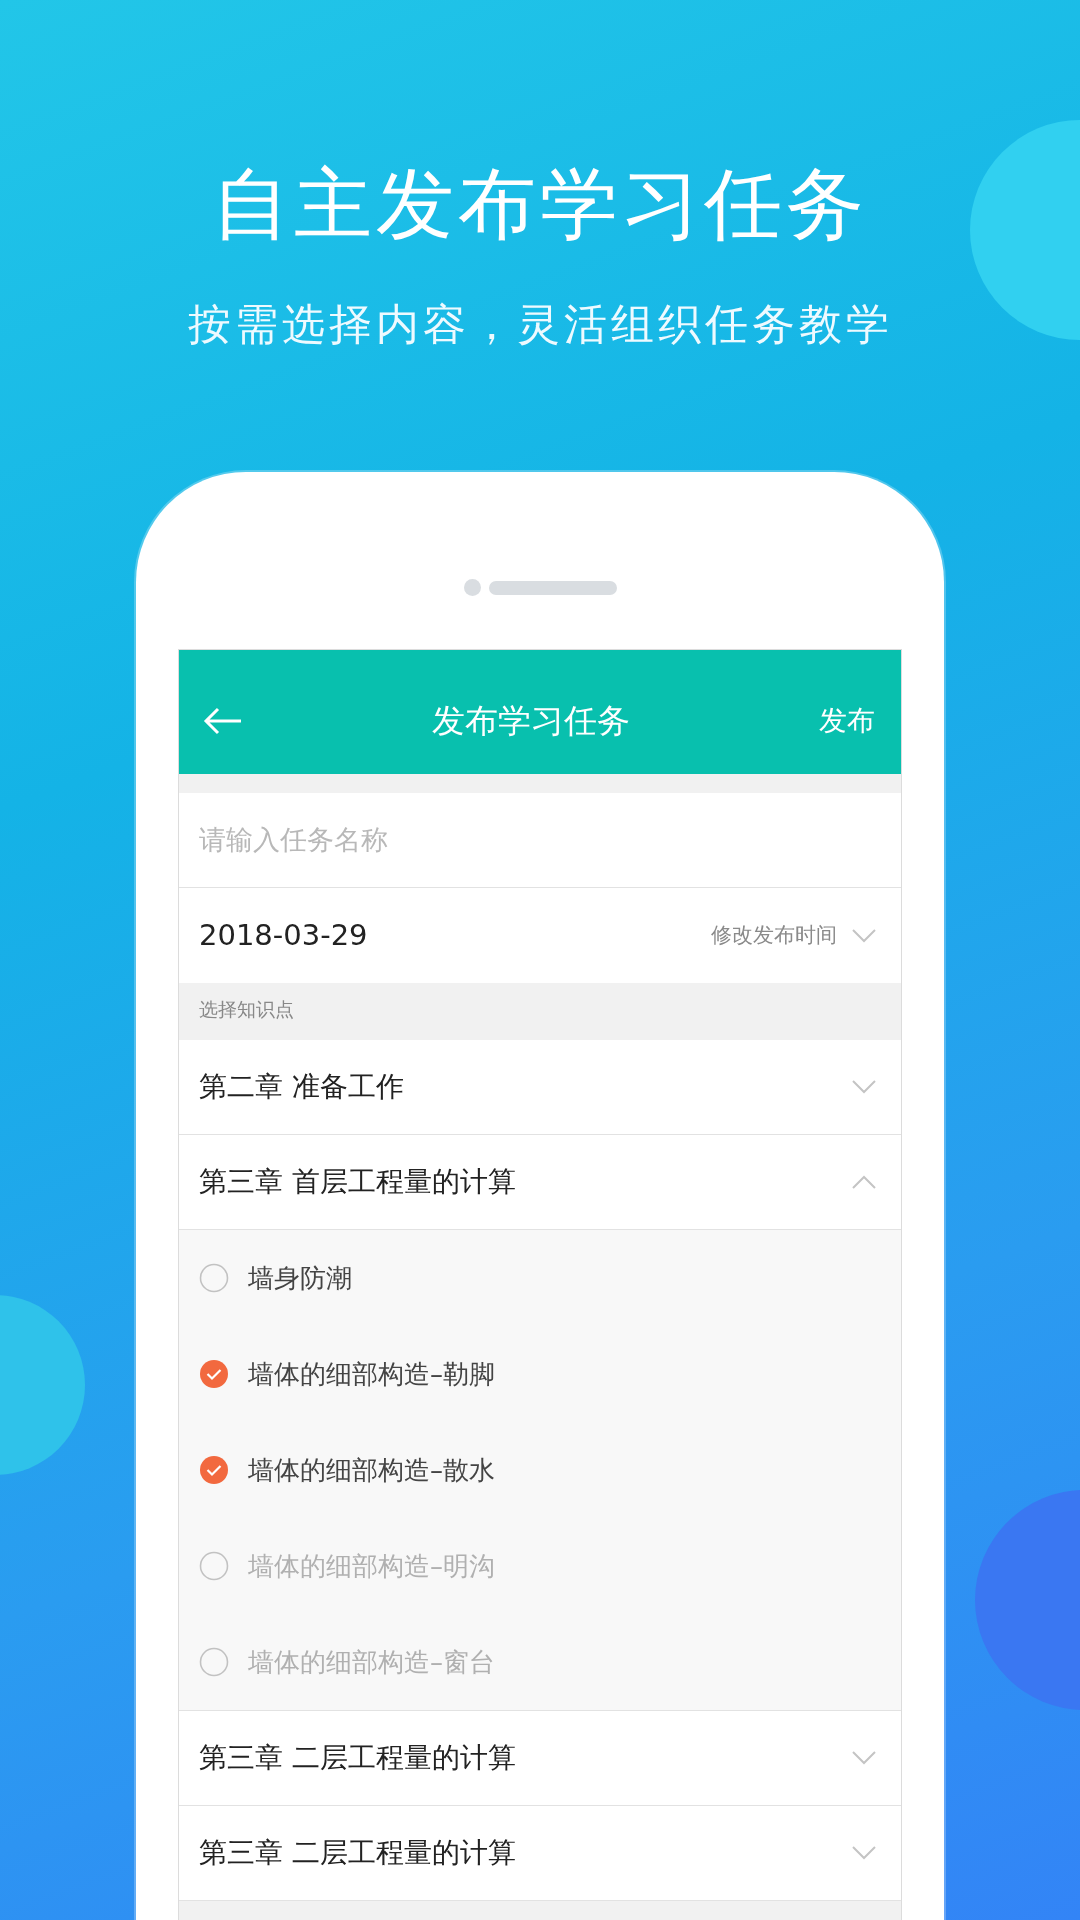 This screenshot has width=1080, height=1920. What do you see at coordinates (540, 935) in the screenshot?
I see `date-row: 2018-03-29 修改发布时间` at bounding box center [540, 935].